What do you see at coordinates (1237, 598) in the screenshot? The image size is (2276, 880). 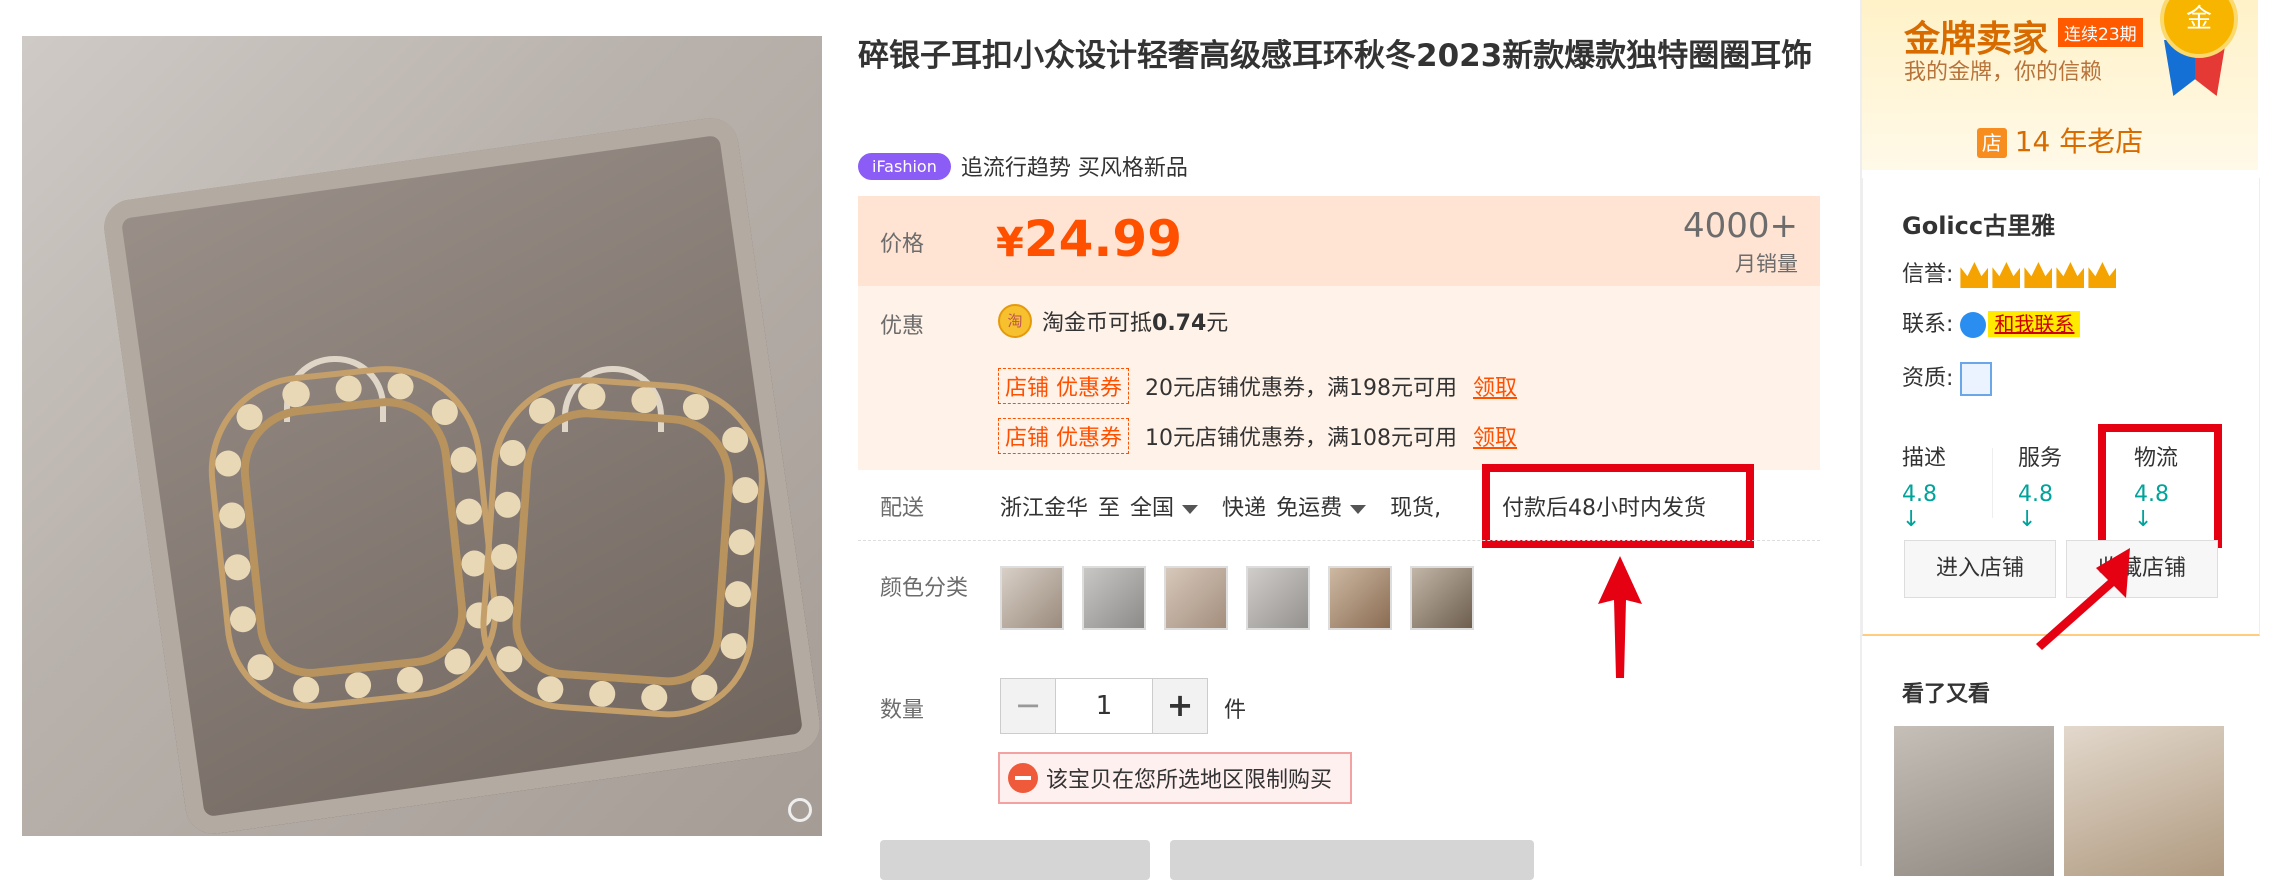 I see `color-swatch-list` at bounding box center [1237, 598].